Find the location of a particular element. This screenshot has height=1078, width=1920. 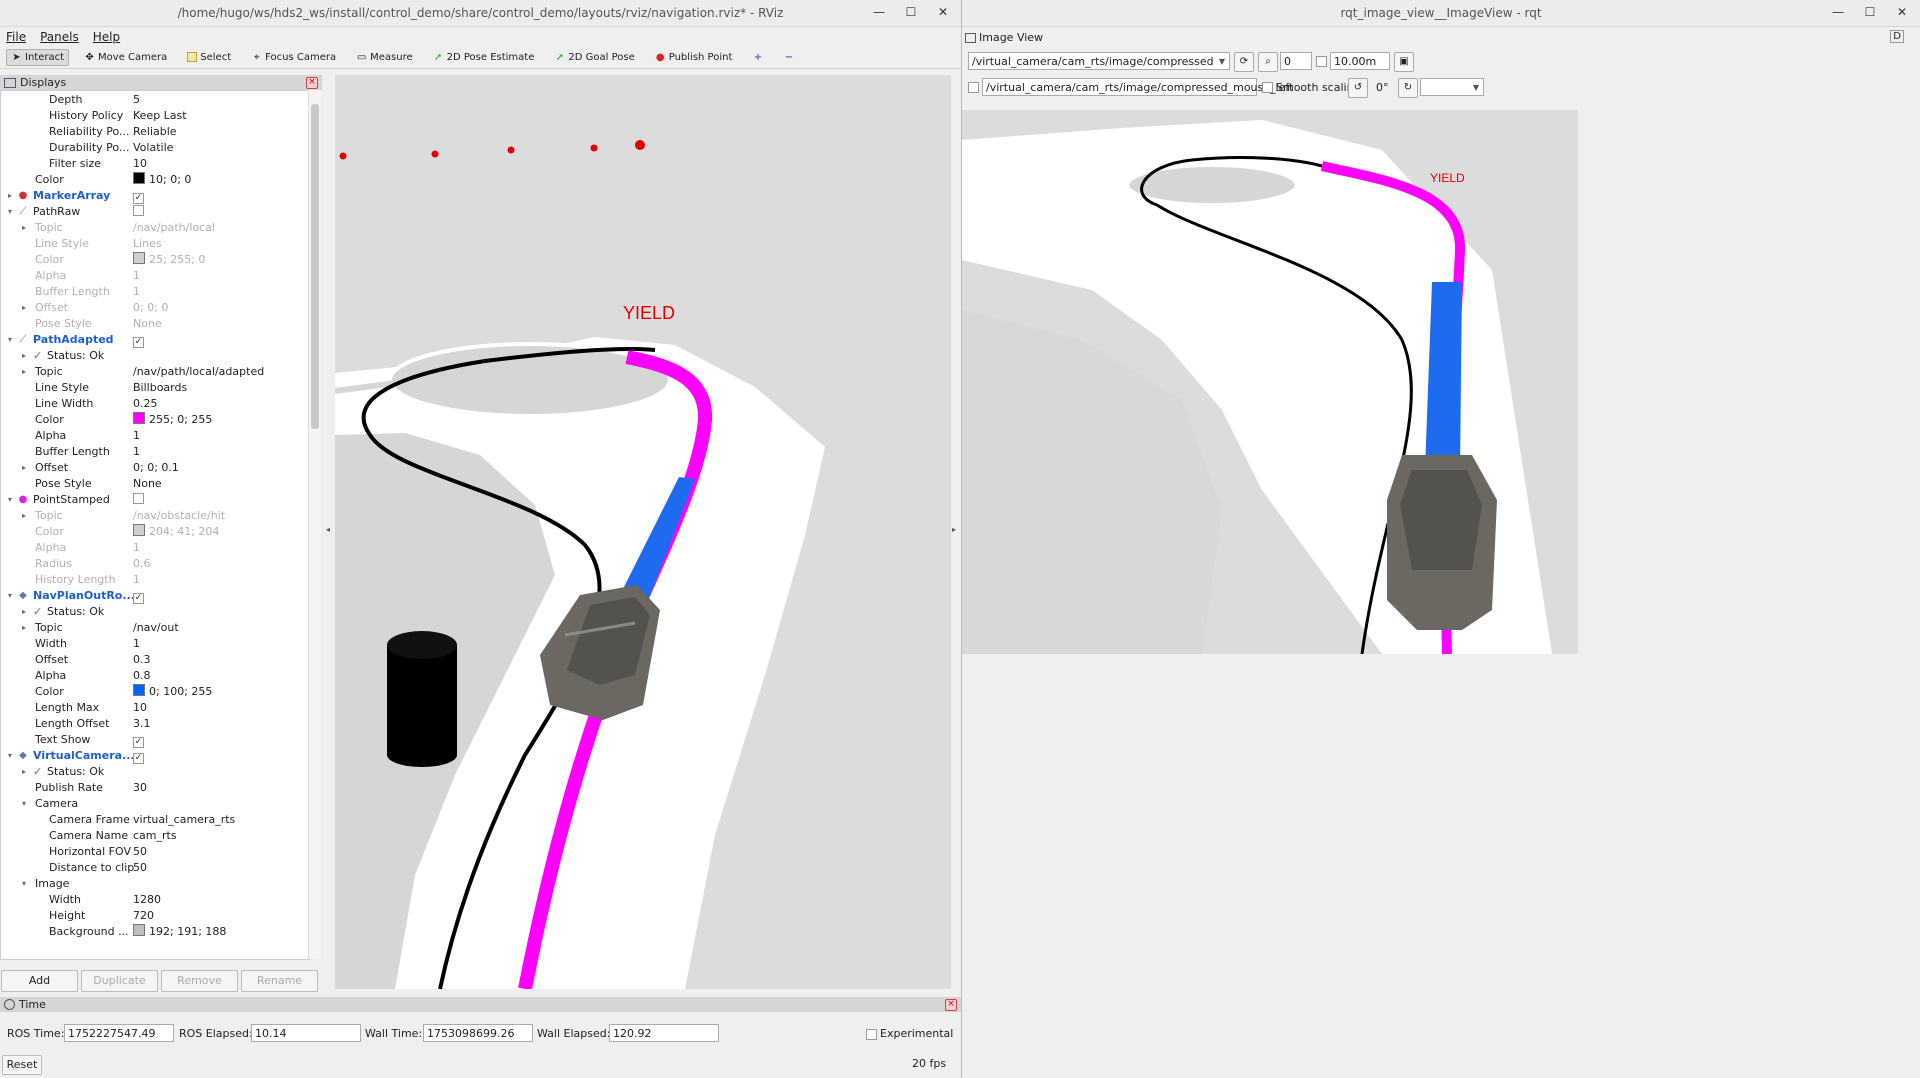

property-value: 1280 is located at coordinates (147, 900).